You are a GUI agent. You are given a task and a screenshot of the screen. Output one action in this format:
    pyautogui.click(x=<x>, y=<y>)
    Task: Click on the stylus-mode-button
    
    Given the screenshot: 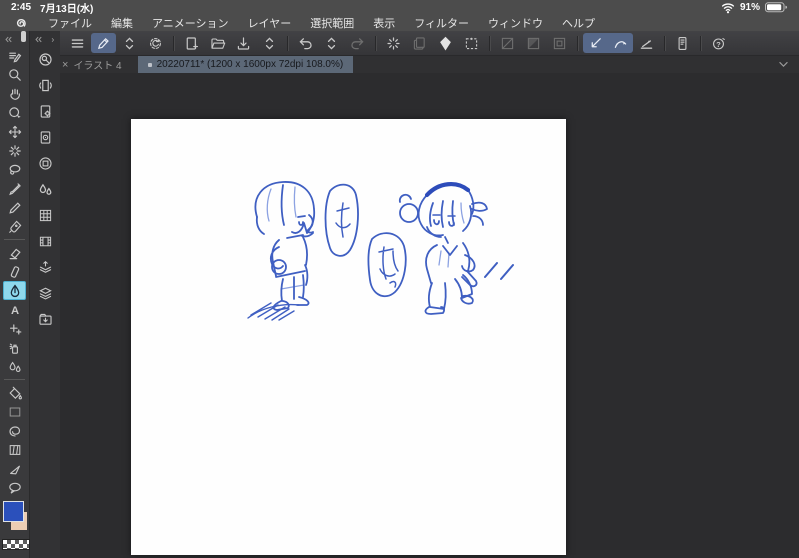 What is the action you would take?
    pyautogui.click(x=103, y=43)
    